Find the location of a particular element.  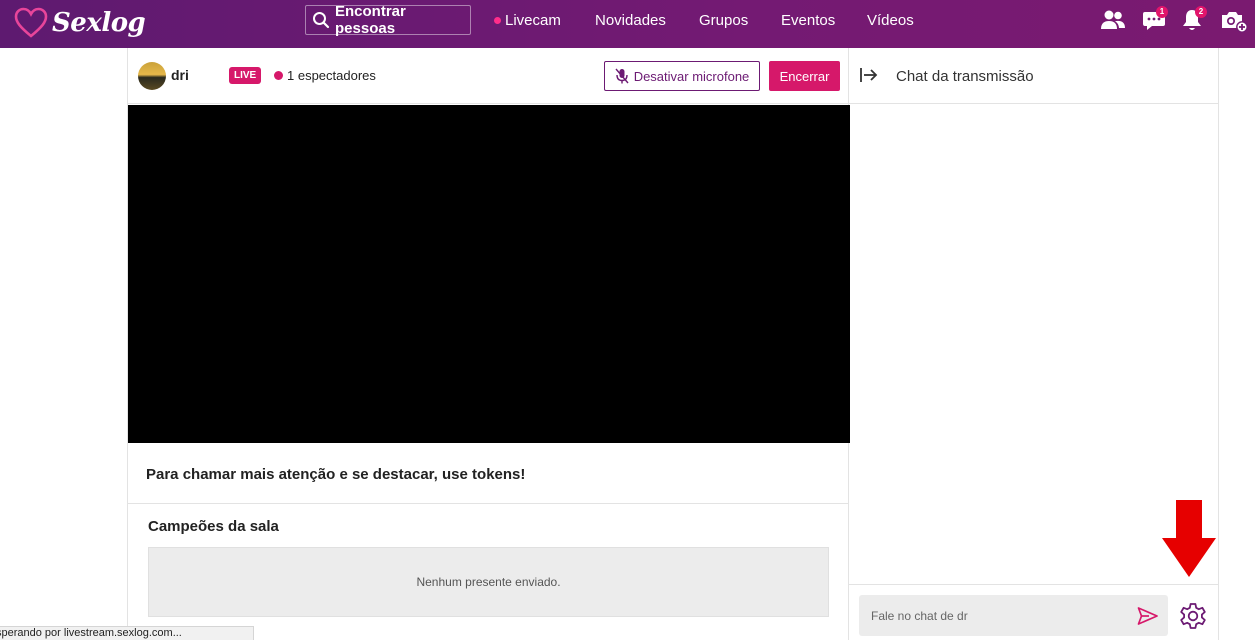

end-stream-button: Encerrar is located at coordinates (804, 76).